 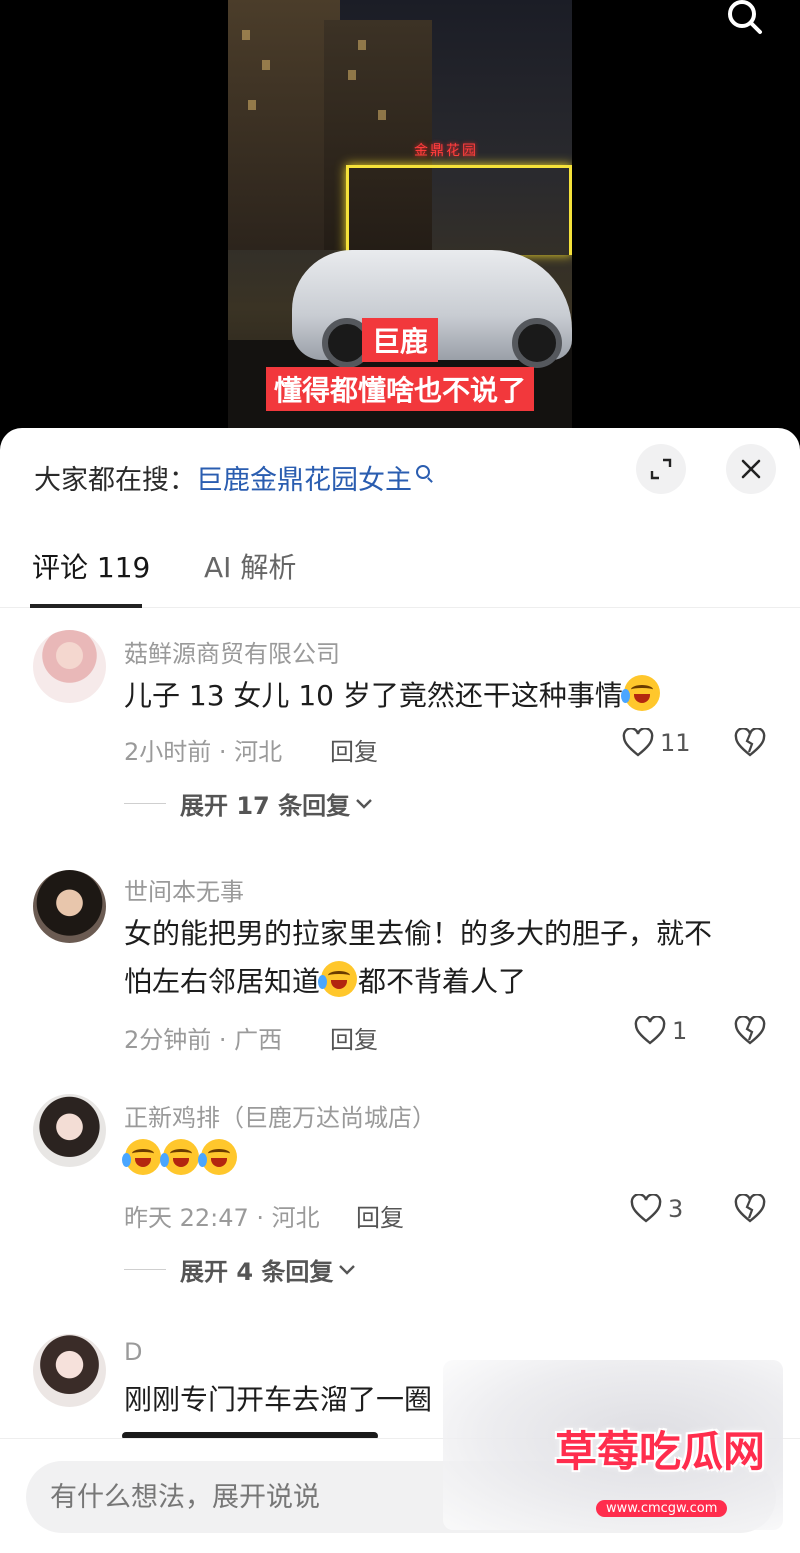 What do you see at coordinates (400, 578) in the screenshot?
I see `tab-bar: 评论 119 AI 解析` at bounding box center [400, 578].